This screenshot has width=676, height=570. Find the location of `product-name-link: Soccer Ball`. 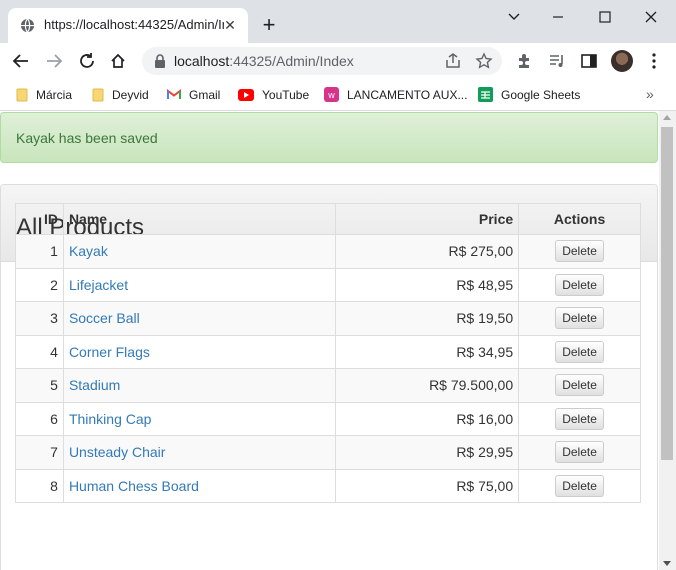

product-name-link: Soccer Ball is located at coordinates (104, 318).